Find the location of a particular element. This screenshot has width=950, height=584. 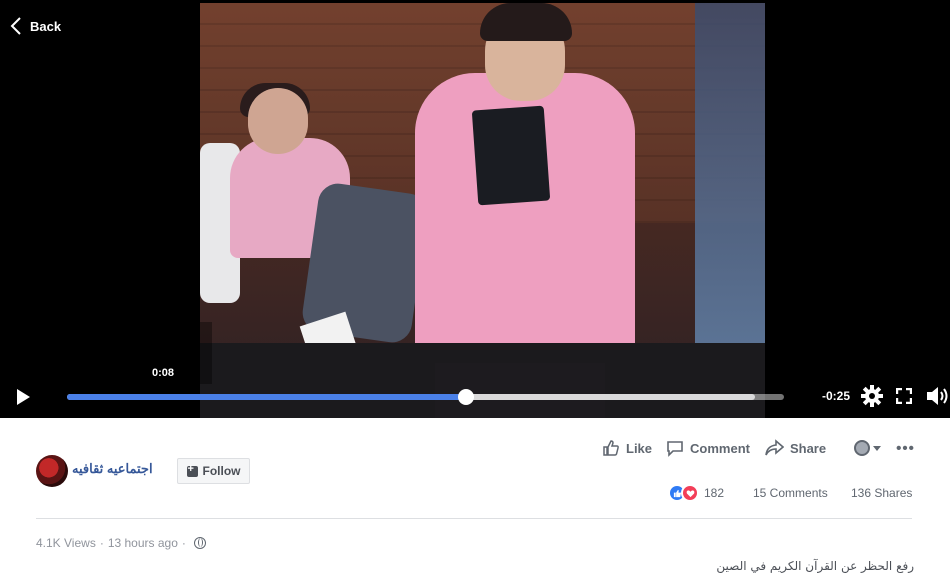

seek-bar-played is located at coordinates (266, 397).